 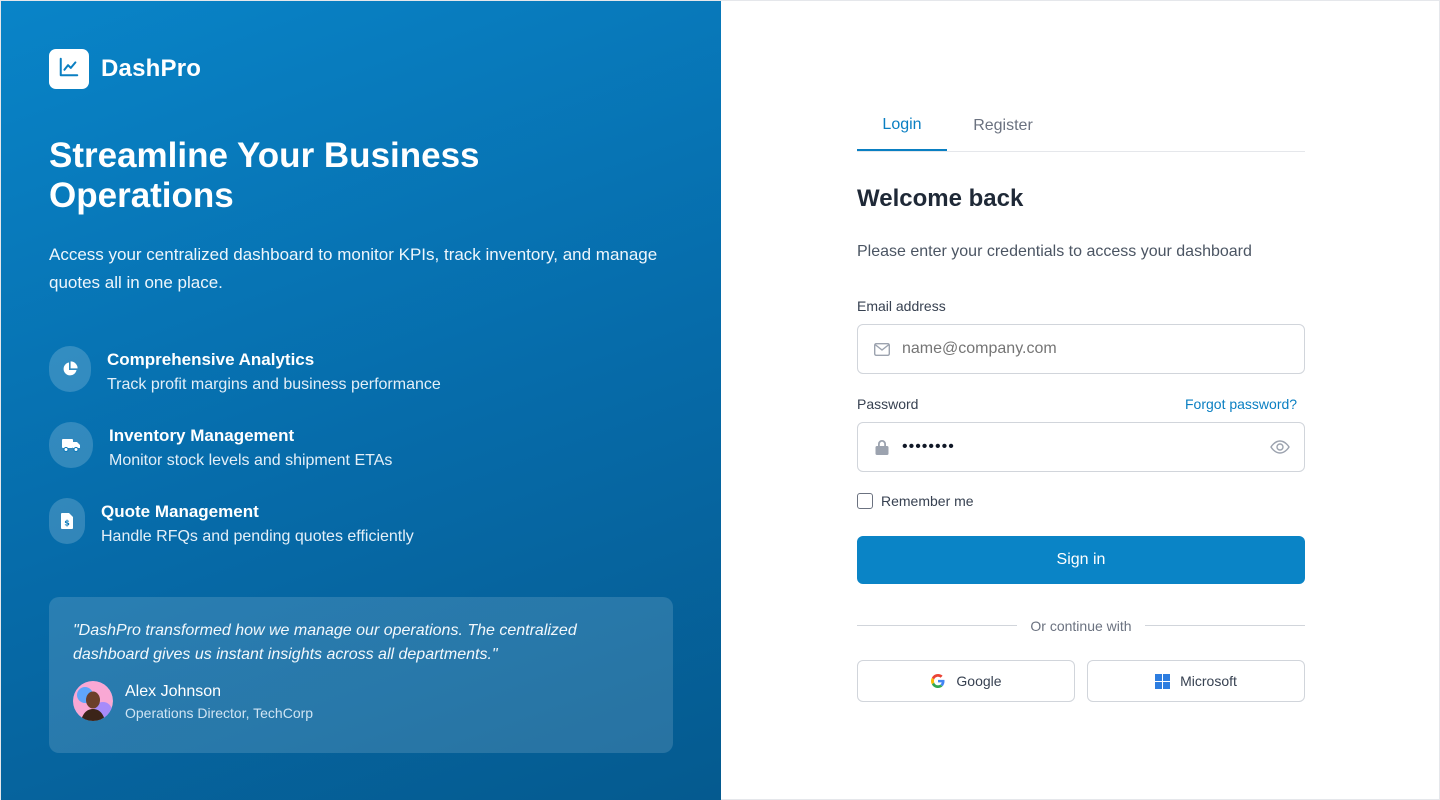 What do you see at coordinates (1163, 681) in the screenshot?
I see `windows-icon` at bounding box center [1163, 681].